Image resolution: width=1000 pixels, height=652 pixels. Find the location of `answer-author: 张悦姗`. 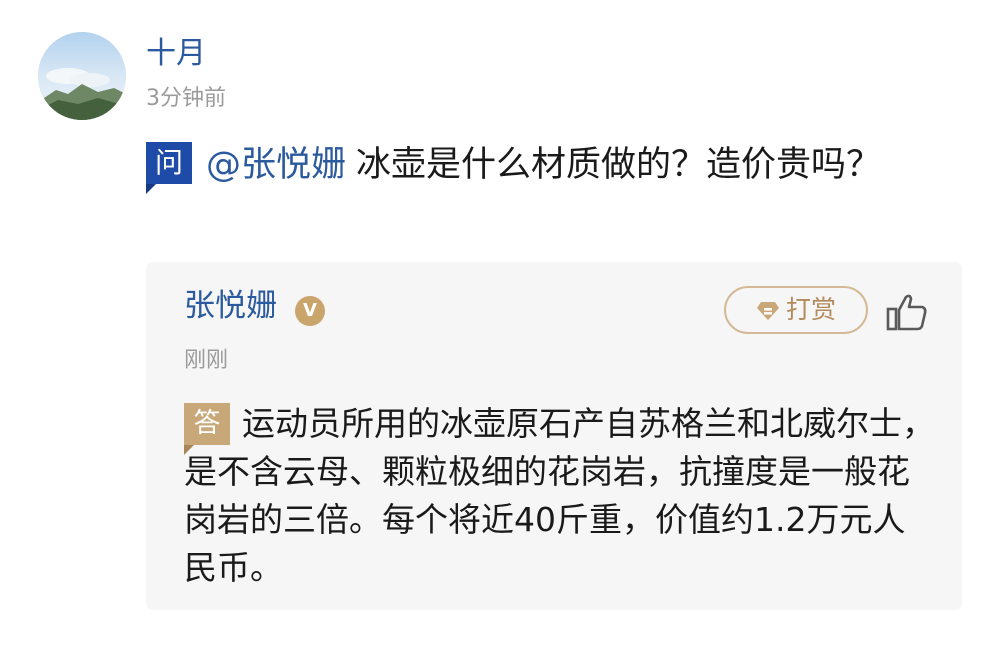

answer-author: 张悦姗 is located at coordinates (230, 306).